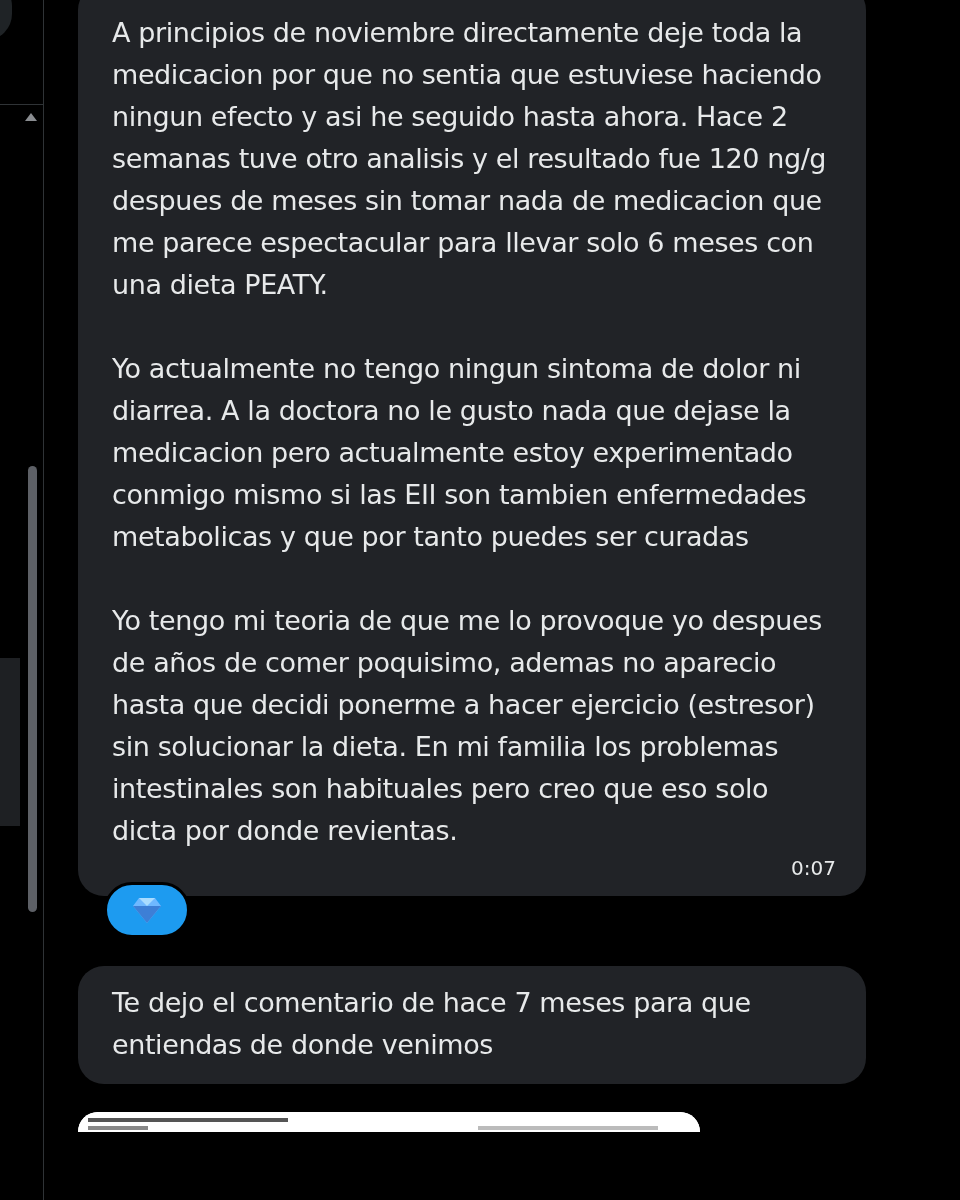 Image resolution: width=960 pixels, height=1200 pixels. Describe the element at coordinates (432, 1024) in the screenshot. I see `message-text: Te dejo el comentario de hace 7 meses para que entiendas de donde venimos` at that location.